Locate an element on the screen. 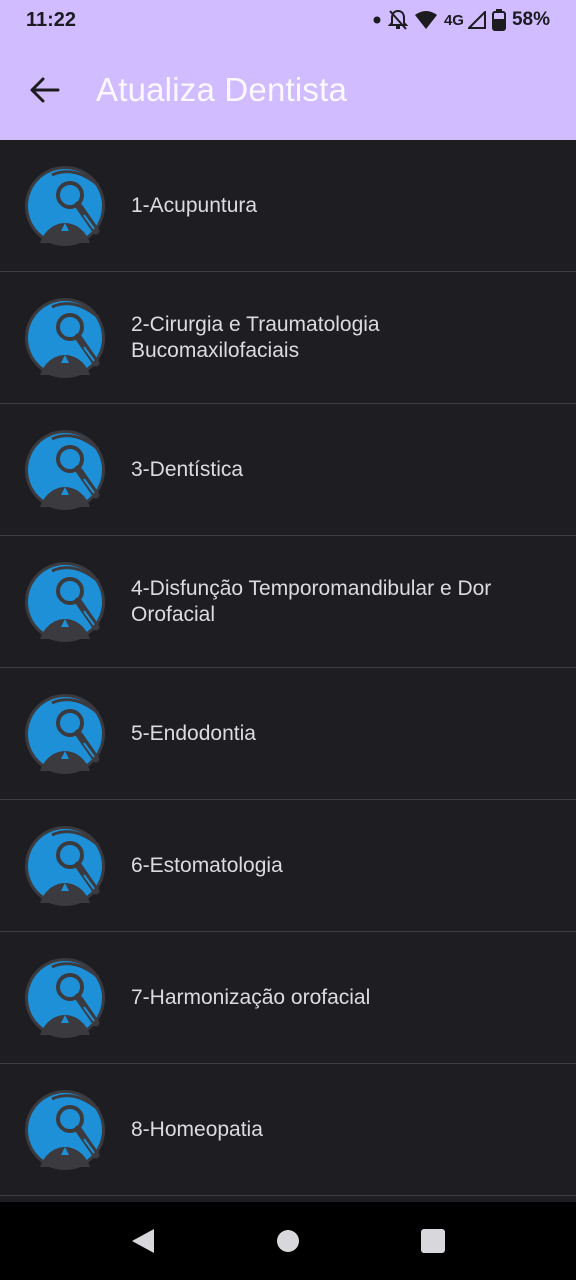  specialty-item-7: 7-Harmonização orofacial is located at coordinates (288, 998).